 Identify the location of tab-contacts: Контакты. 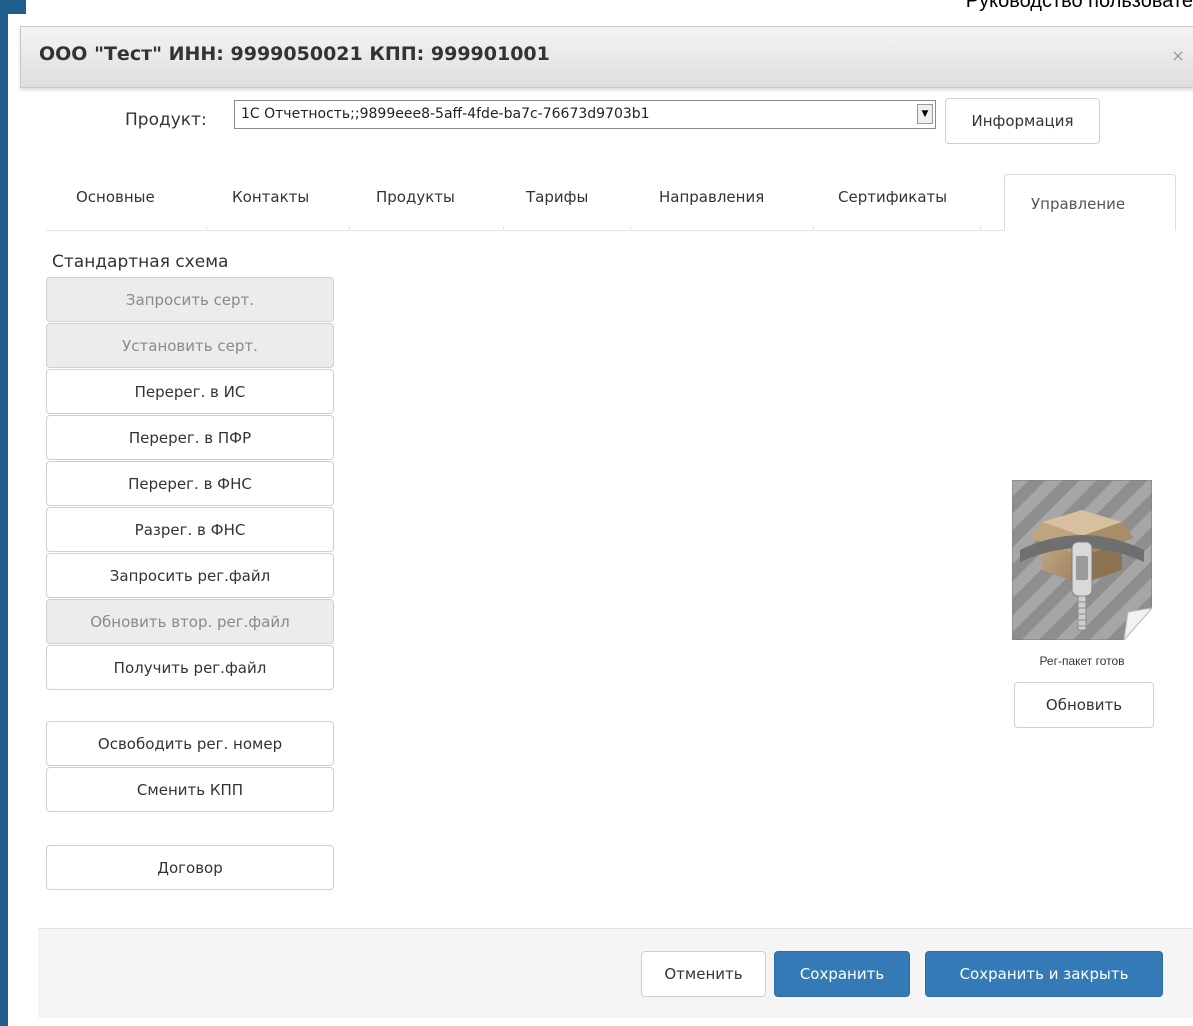
(270, 197).